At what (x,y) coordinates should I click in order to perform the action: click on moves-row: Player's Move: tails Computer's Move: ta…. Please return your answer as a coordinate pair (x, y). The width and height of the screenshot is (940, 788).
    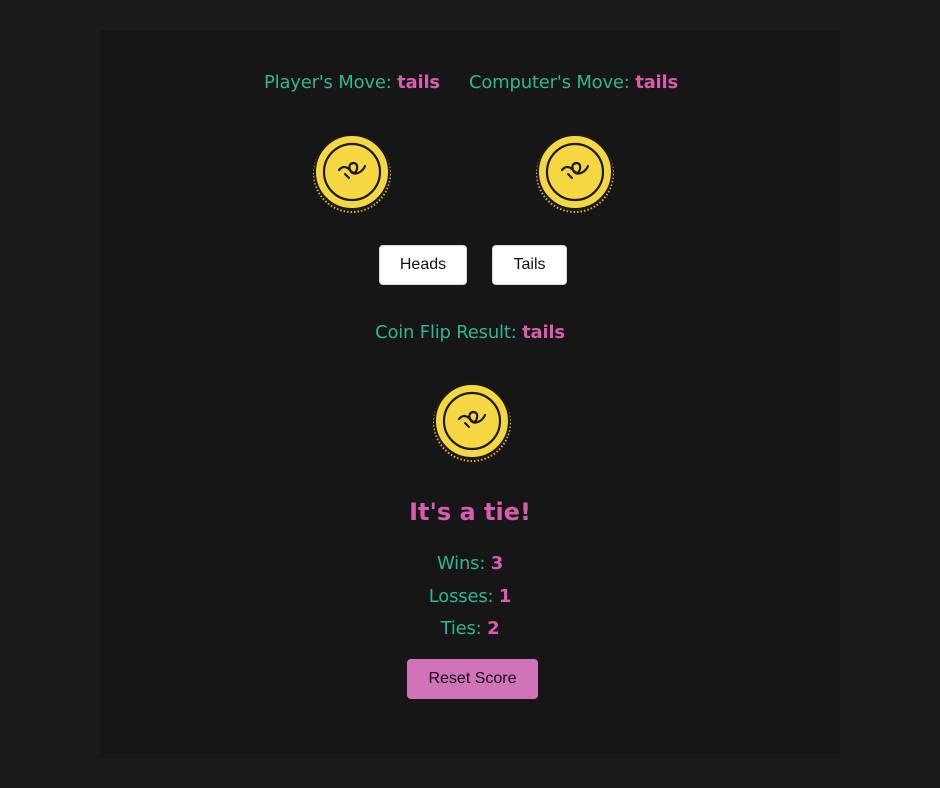
    Looking at the image, I should click on (470, 85).